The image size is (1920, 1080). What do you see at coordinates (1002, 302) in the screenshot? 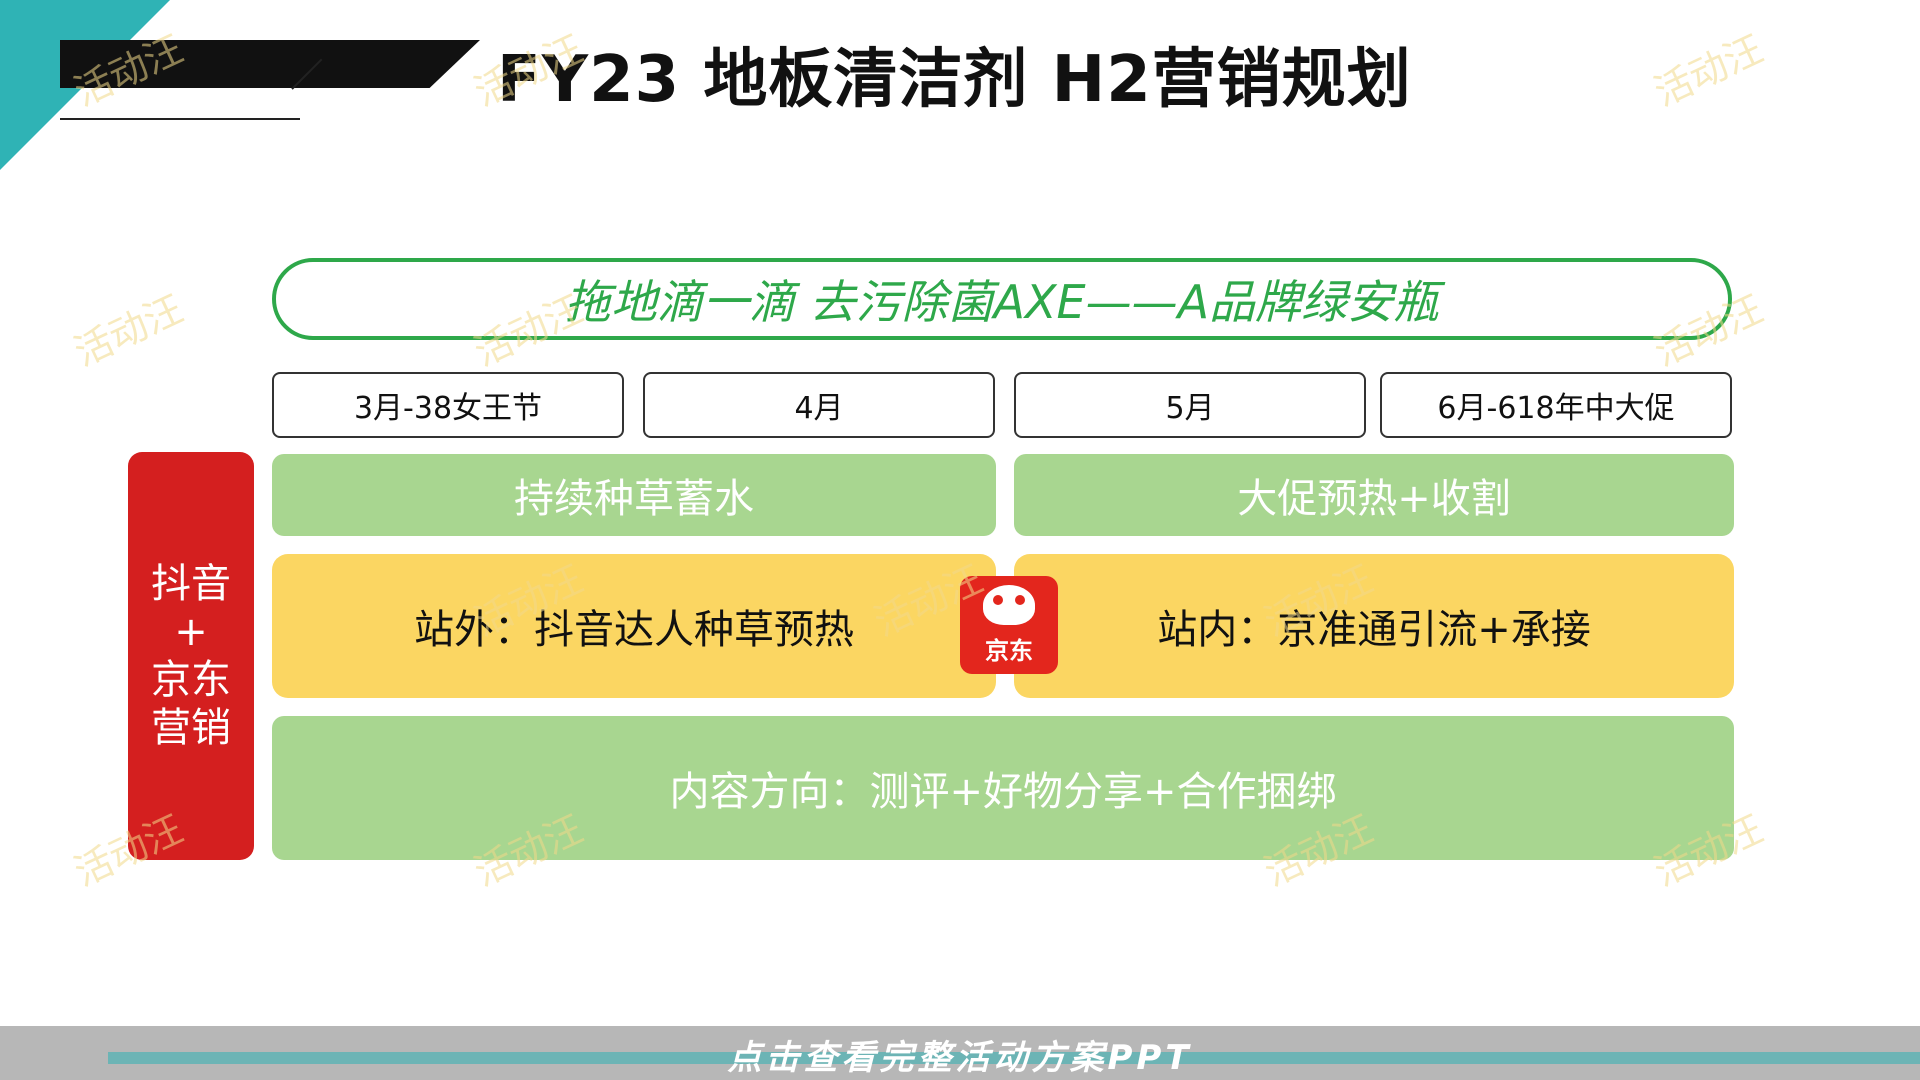
I see `slogan-text: 拖地滴一滴 去污除菌AXE——A品牌绿安瓶` at bounding box center [1002, 302].